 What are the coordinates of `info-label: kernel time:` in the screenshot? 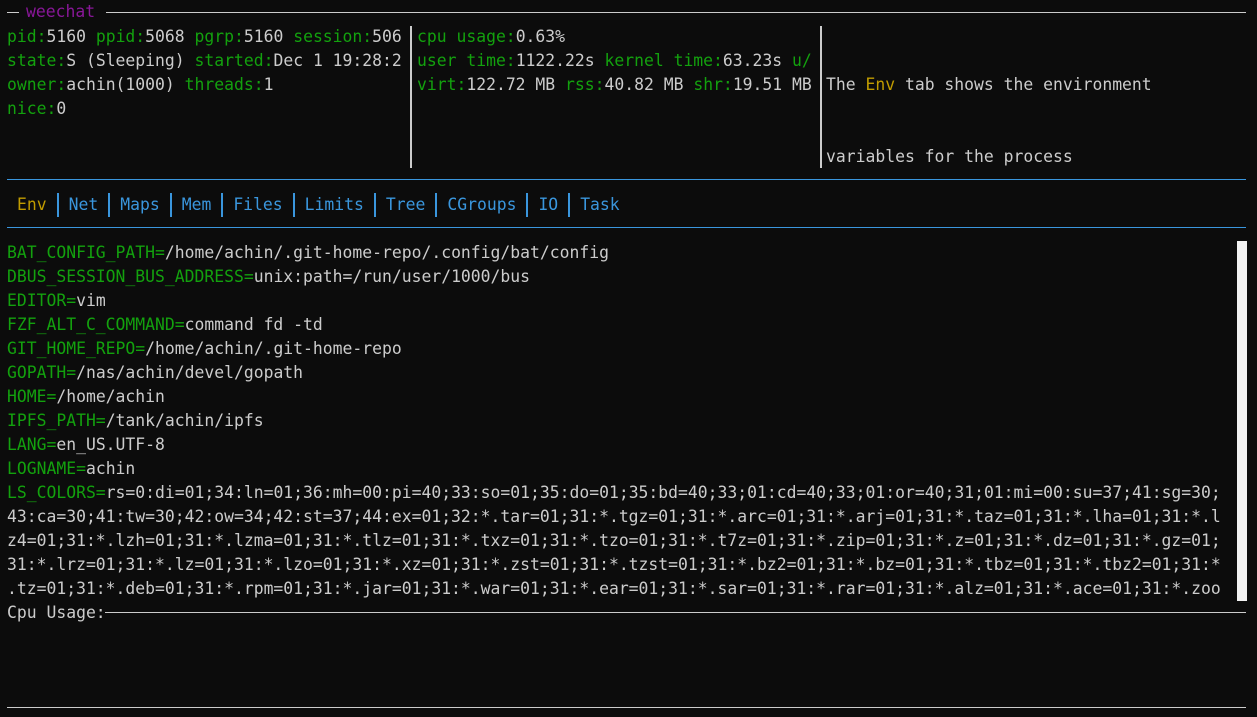 It's located at (663, 60).